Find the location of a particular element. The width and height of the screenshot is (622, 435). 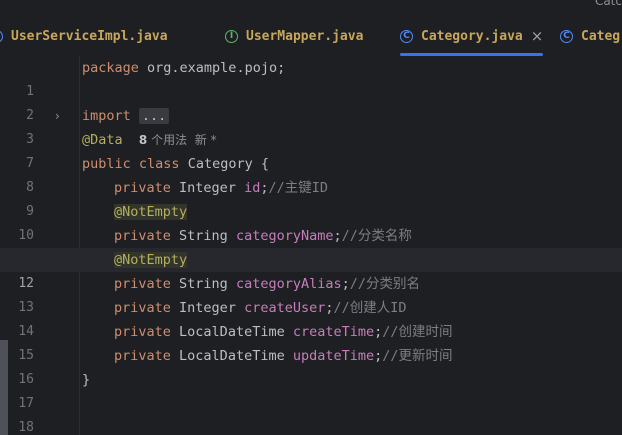

keyword: package is located at coordinates (110, 68).